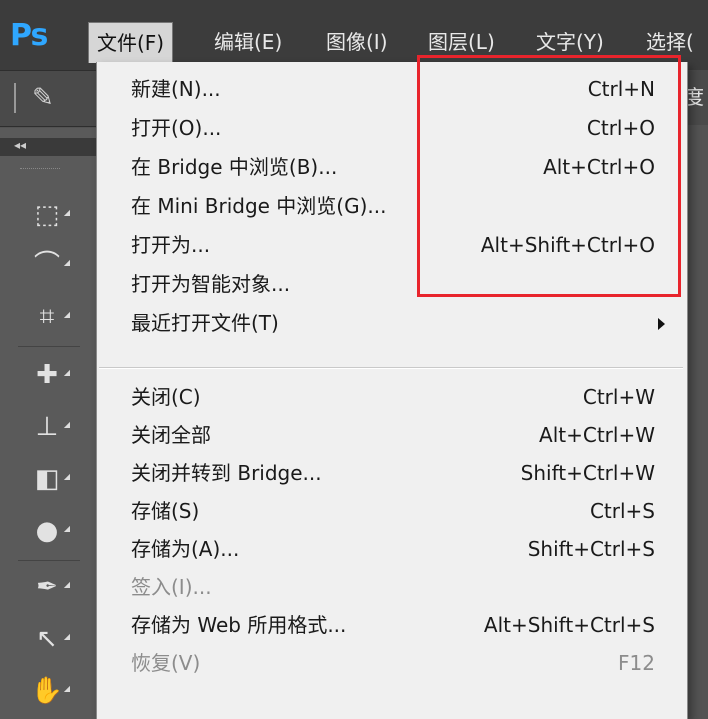 The height and width of the screenshot is (719, 708). I want to click on pen-icon: ✒ ◢, so click(49, 587).